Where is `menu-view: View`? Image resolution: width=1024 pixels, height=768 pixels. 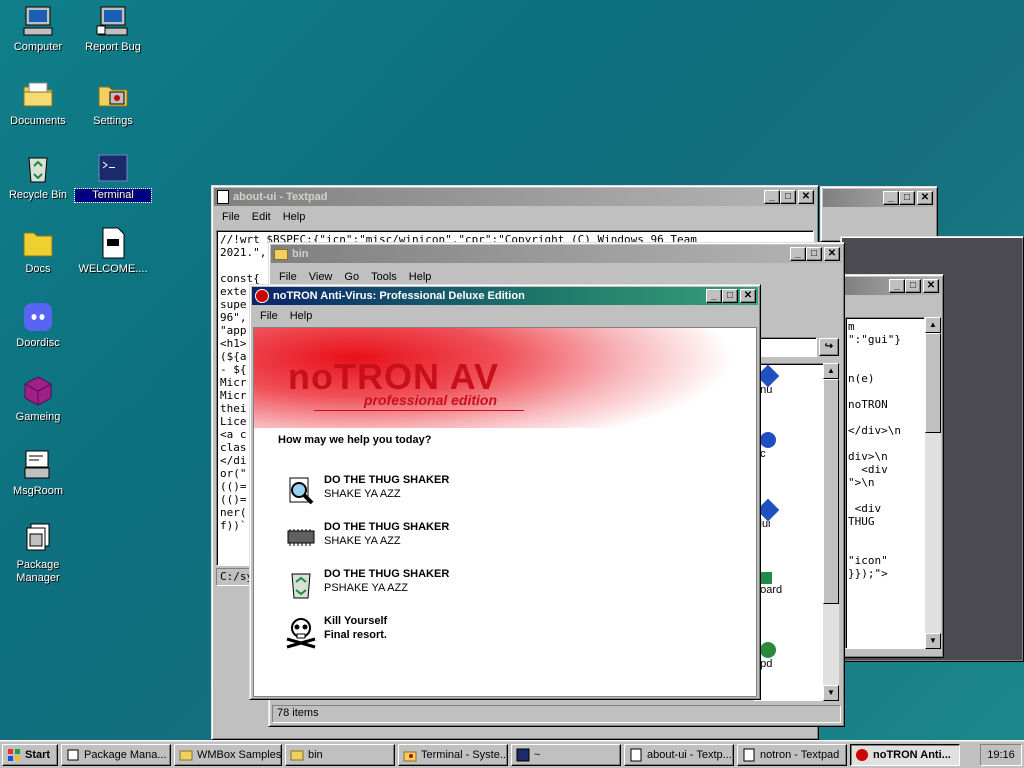 menu-view: View is located at coordinates (321, 277).